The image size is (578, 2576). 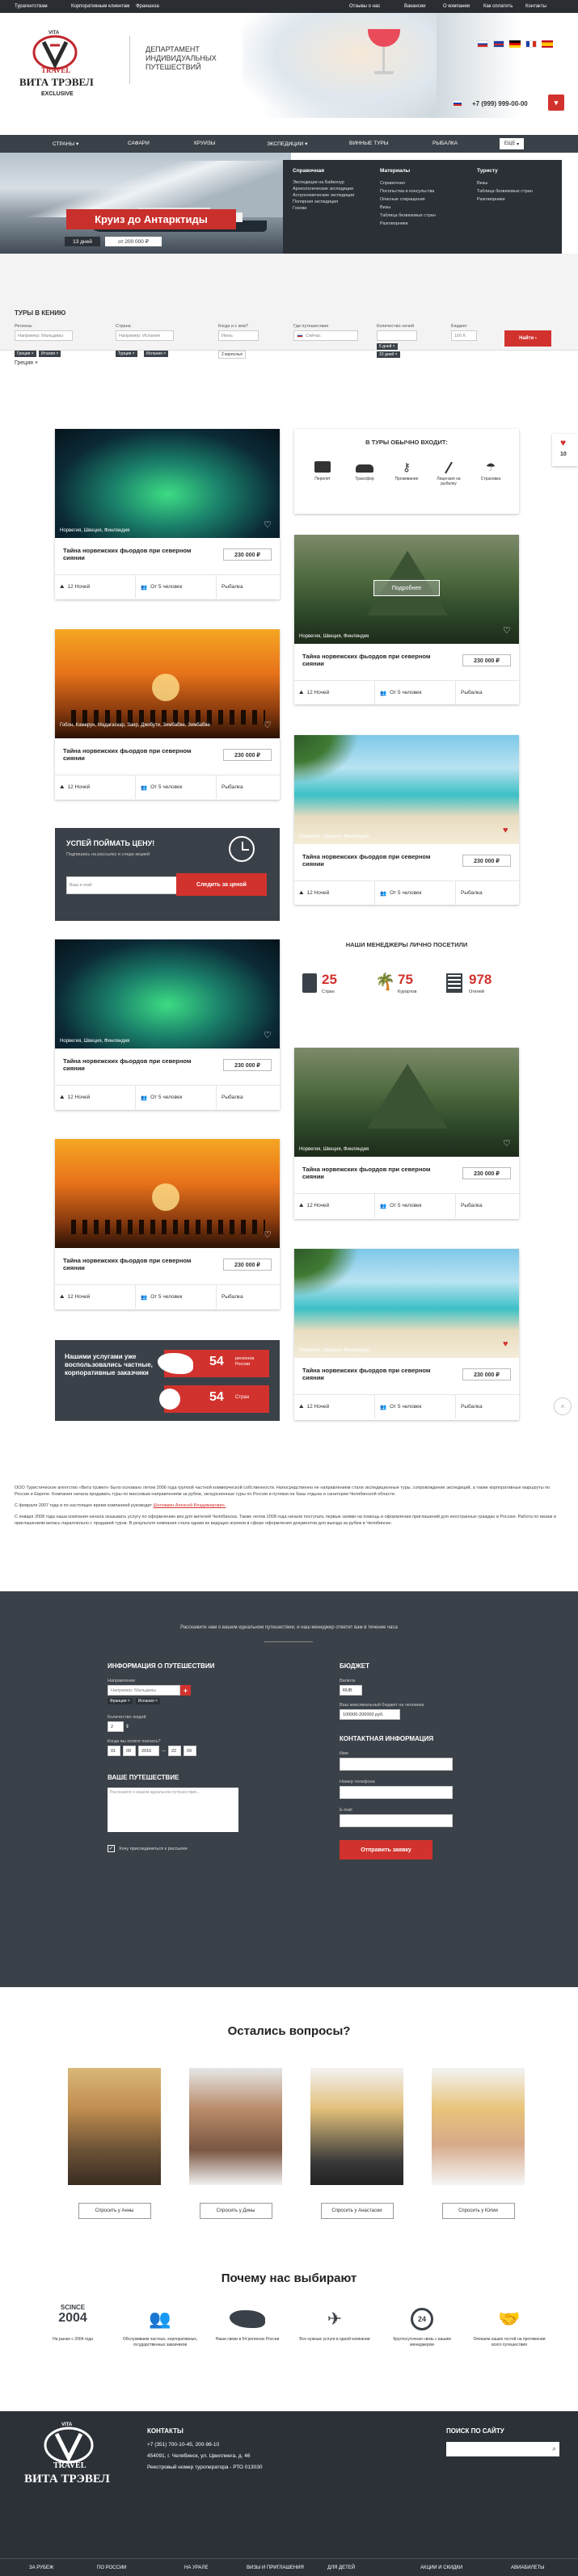 I want to click on regions-input: Например: Мальдивы, so click(x=44, y=336).